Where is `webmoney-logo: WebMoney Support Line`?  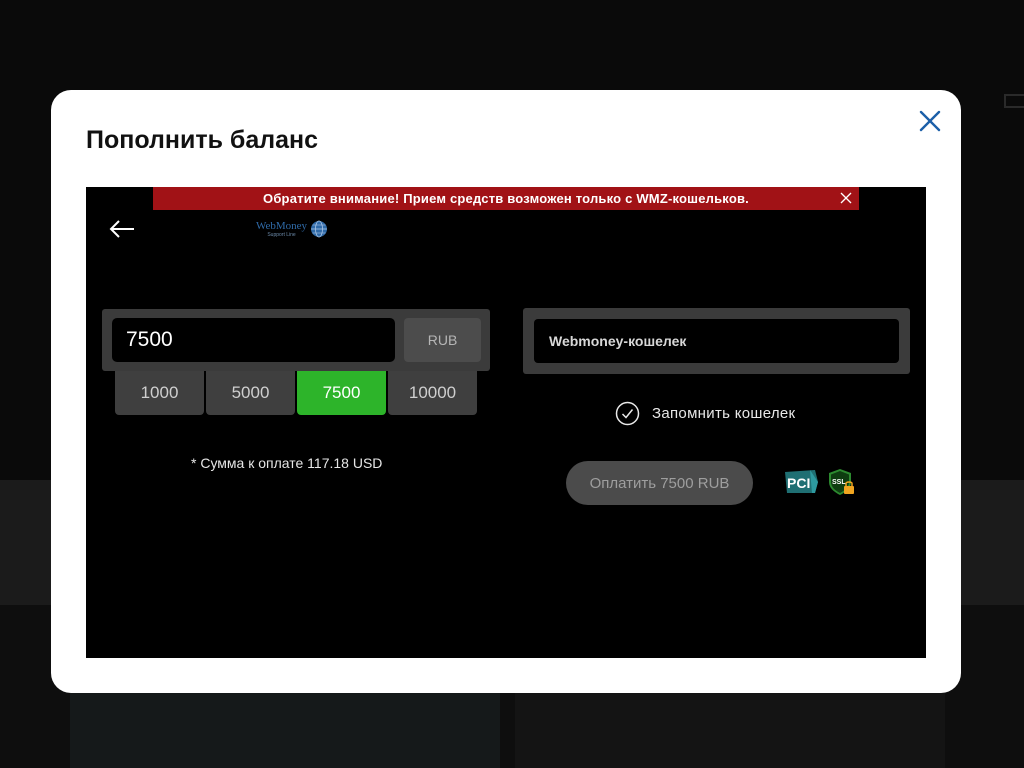
webmoney-logo: WebMoney Support Line is located at coordinates (292, 229).